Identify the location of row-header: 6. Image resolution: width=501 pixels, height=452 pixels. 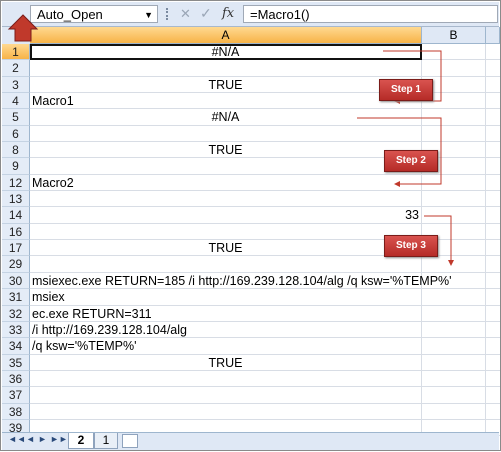
(16, 134).